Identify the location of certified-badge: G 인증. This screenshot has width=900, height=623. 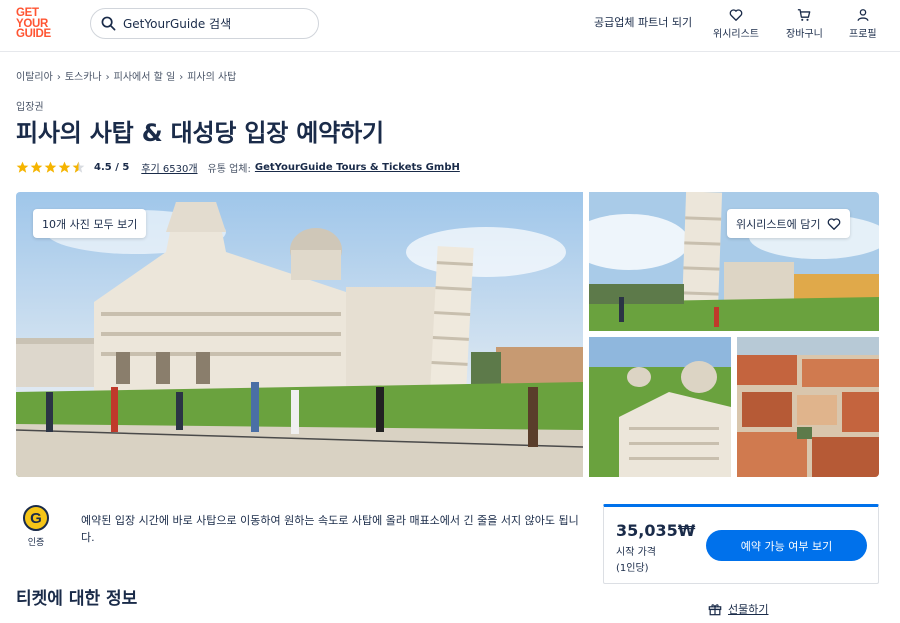
(36, 526).